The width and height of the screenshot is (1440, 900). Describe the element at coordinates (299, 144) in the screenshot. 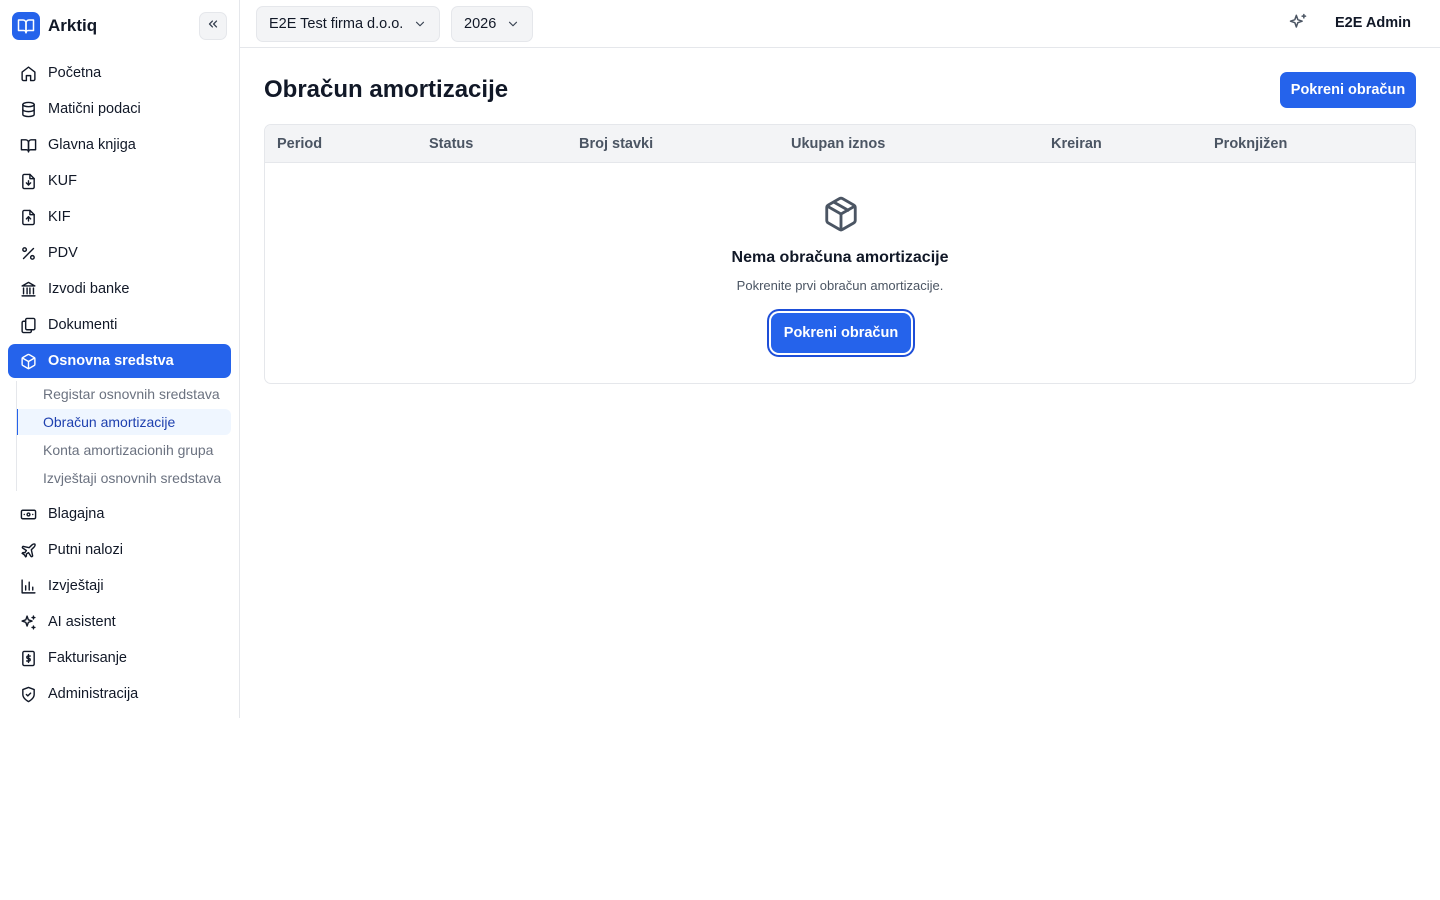

I see `column-header-period: Period` at that location.